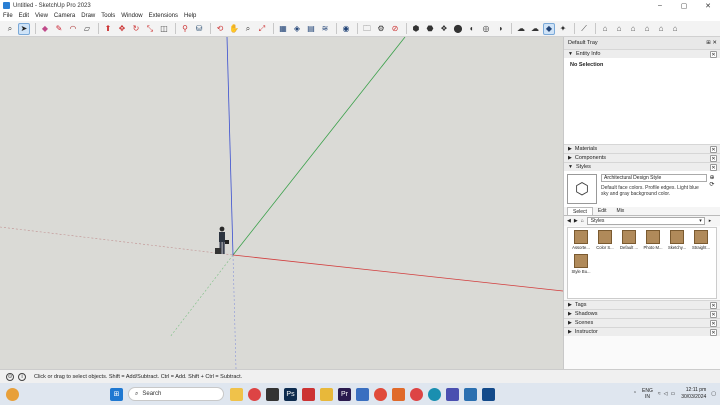  I want to click on chrome-icon, so click(254, 394).